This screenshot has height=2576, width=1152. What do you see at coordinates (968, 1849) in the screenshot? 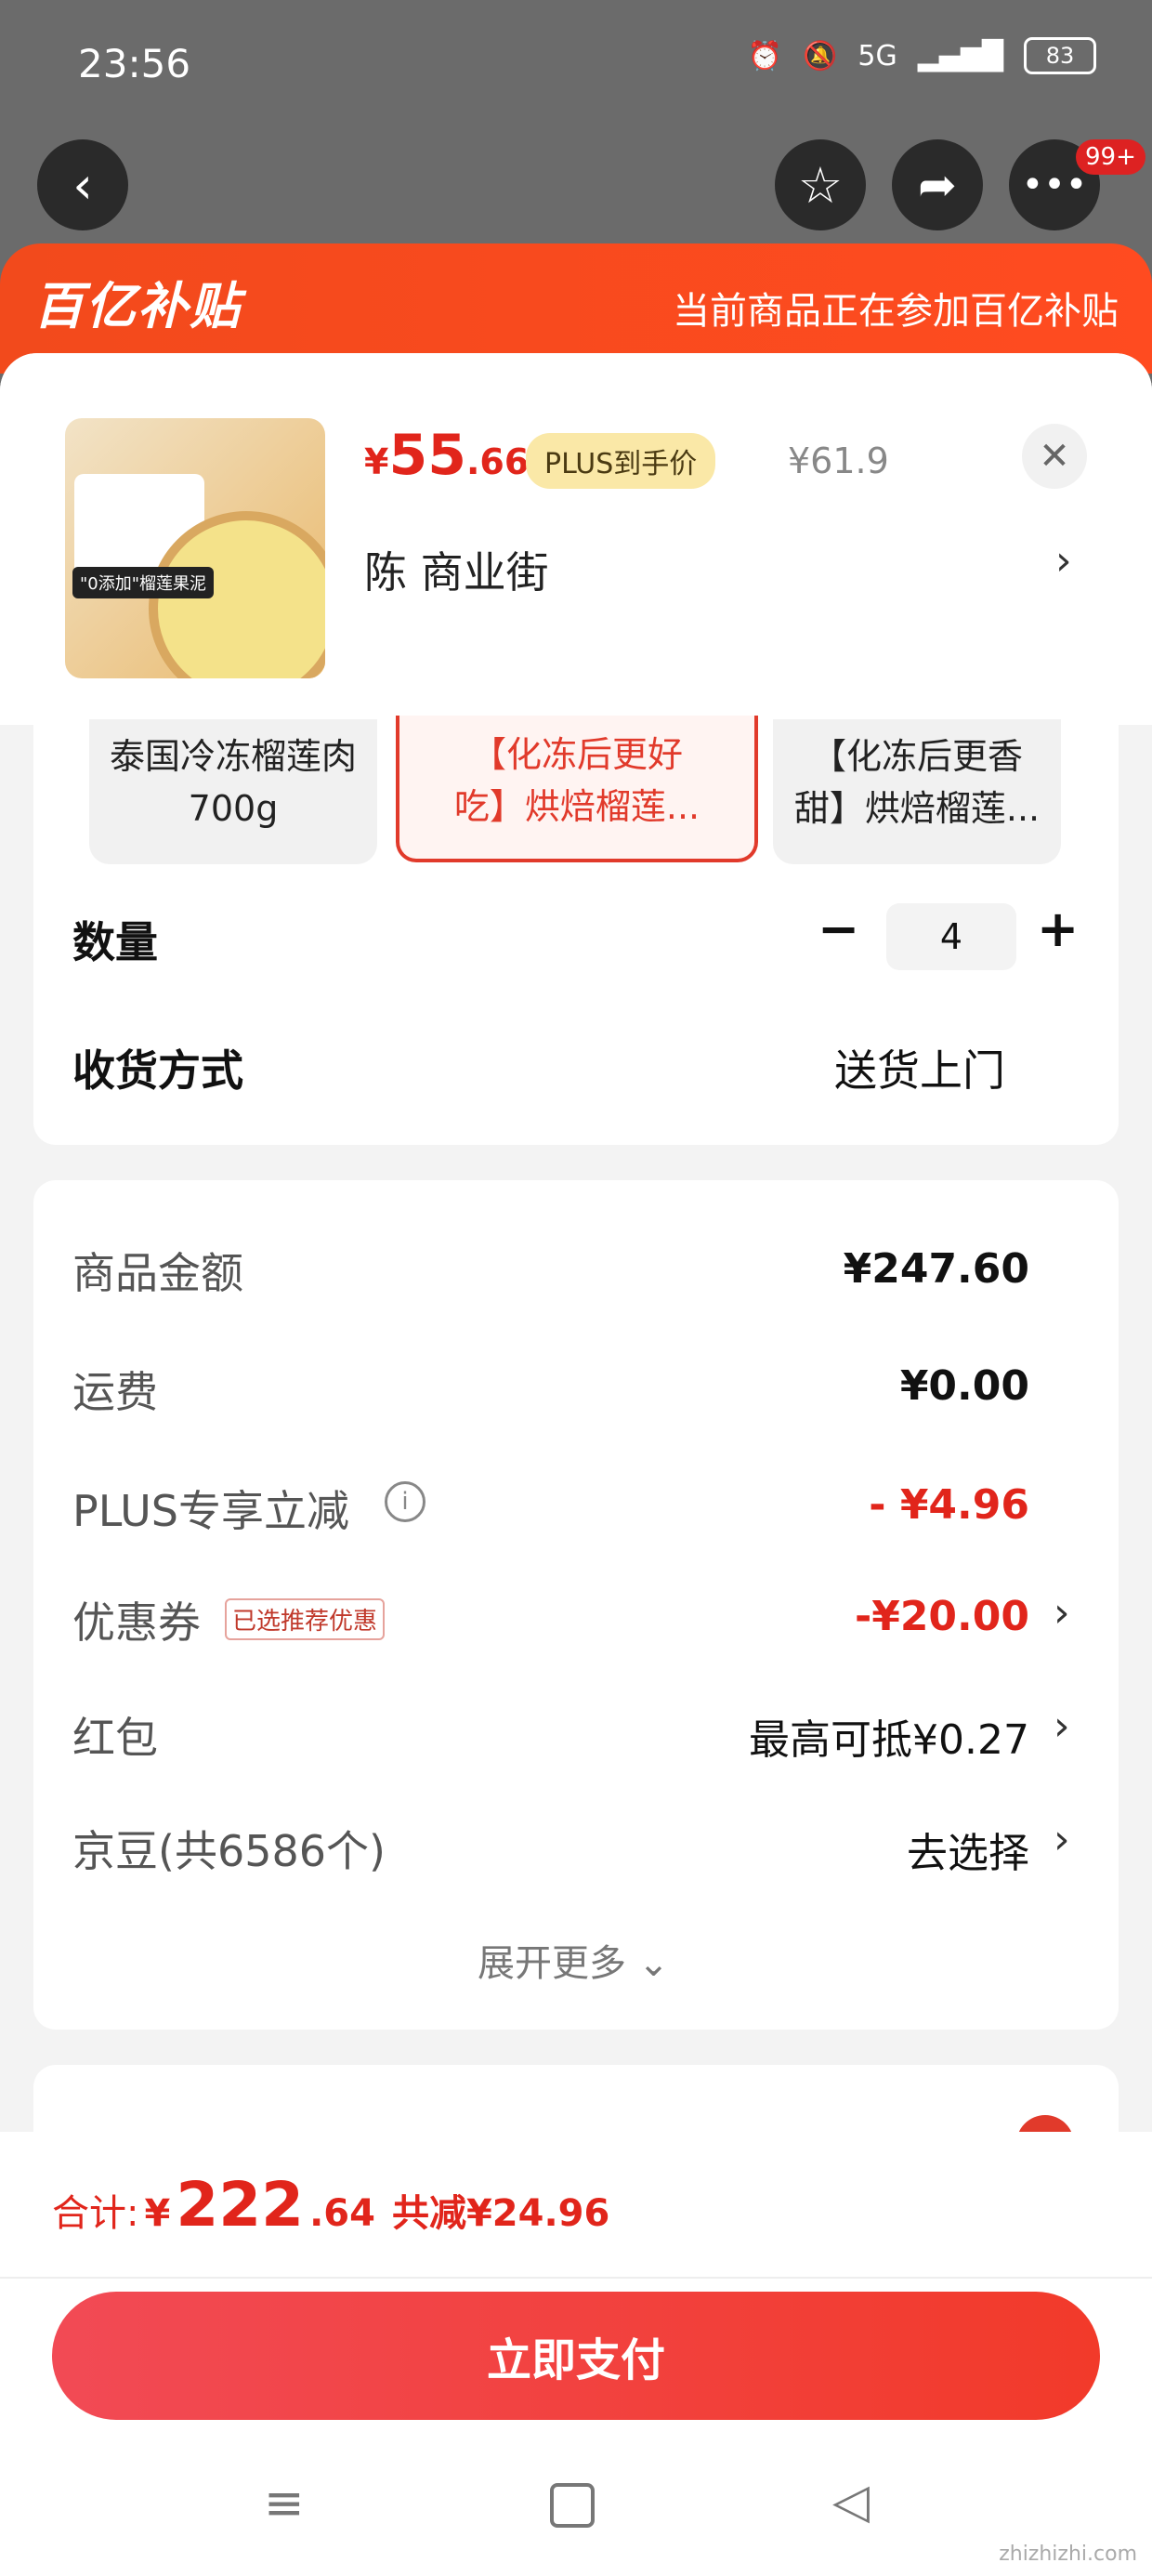
I see `jingdou-value: 去选择` at bounding box center [968, 1849].